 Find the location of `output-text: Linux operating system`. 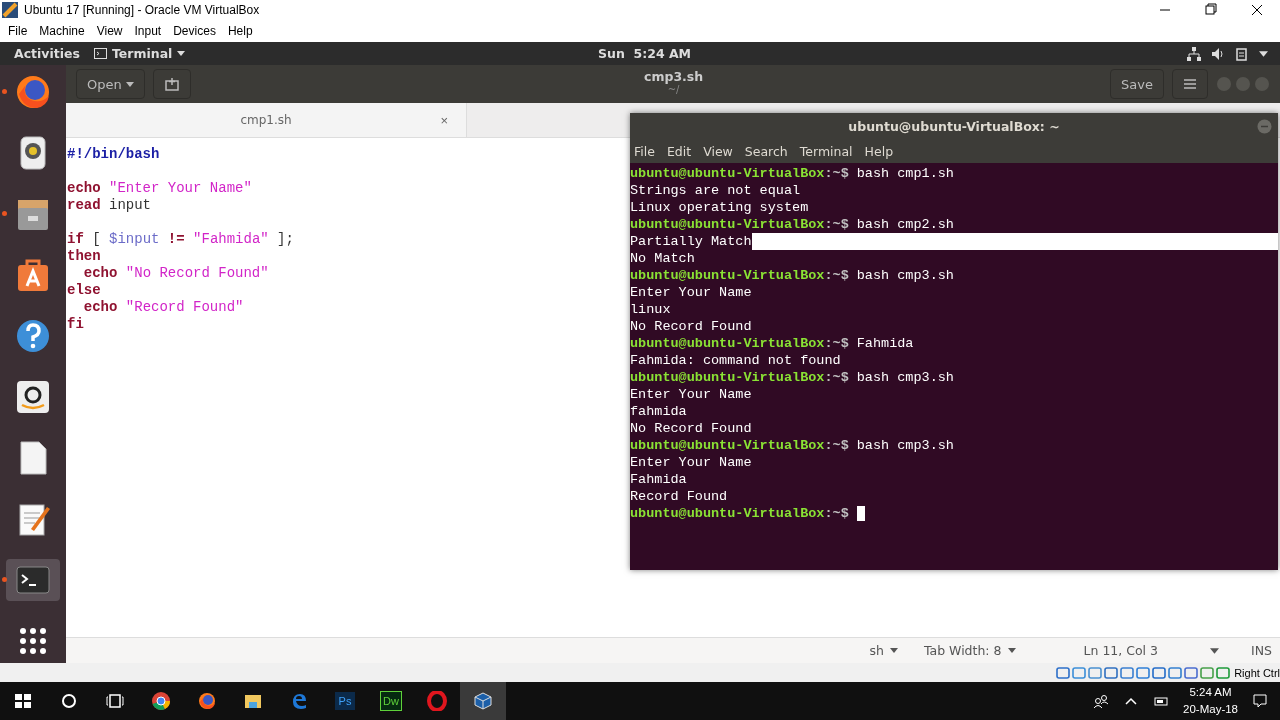

output-text: Linux operating system is located at coordinates (719, 207).